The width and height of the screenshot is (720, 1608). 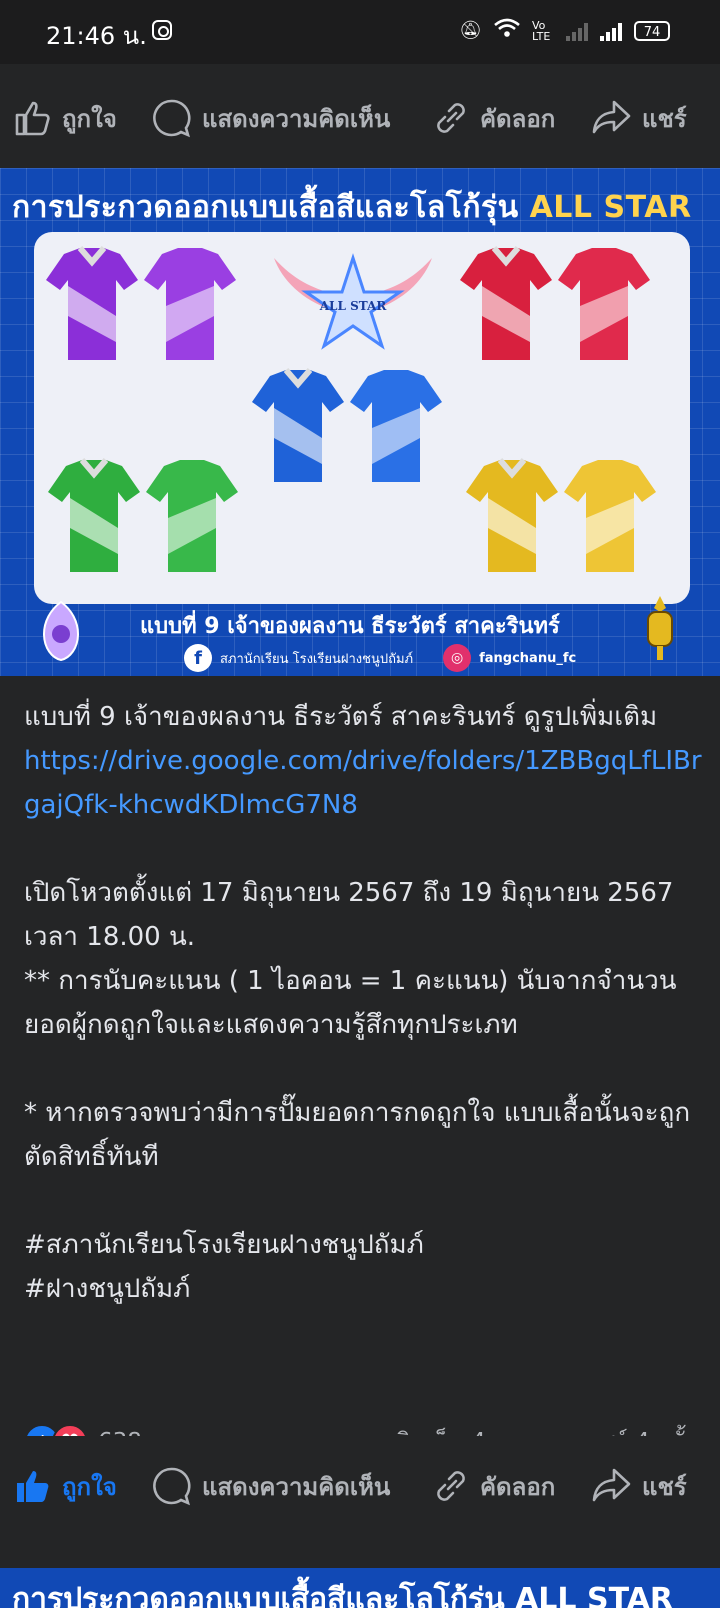 What do you see at coordinates (32, 118) in the screenshot?
I see `thumbs-up-icon` at bounding box center [32, 118].